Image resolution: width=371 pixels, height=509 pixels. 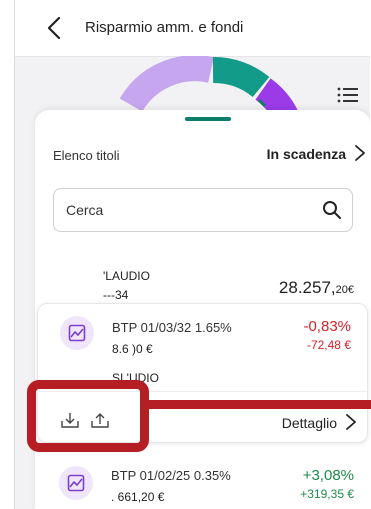 I want to click on bond-amount-change: +319,35 €, so click(x=327, y=494).